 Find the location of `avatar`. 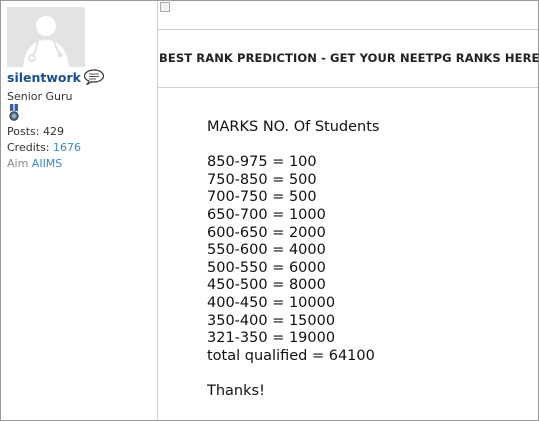

avatar is located at coordinates (46, 37).